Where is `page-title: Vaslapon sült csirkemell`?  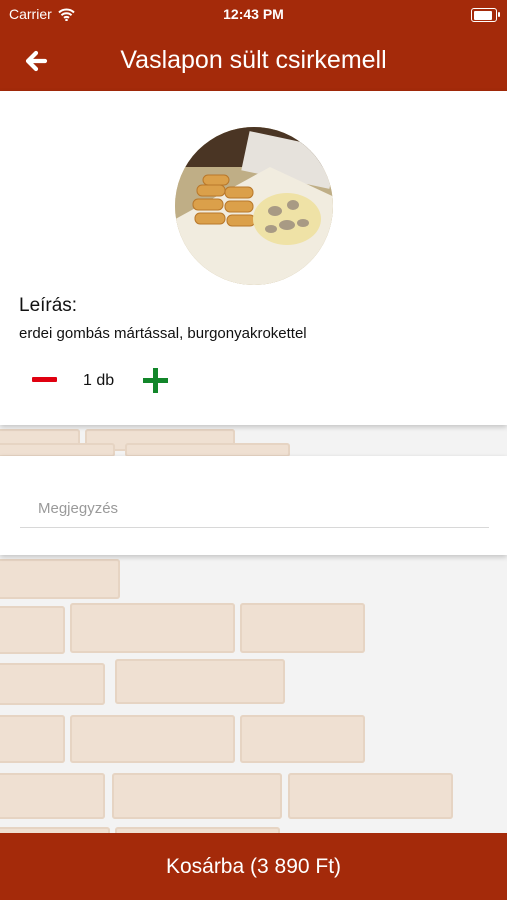 page-title: Vaslapon sült csirkemell is located at coordinates (253, 60).